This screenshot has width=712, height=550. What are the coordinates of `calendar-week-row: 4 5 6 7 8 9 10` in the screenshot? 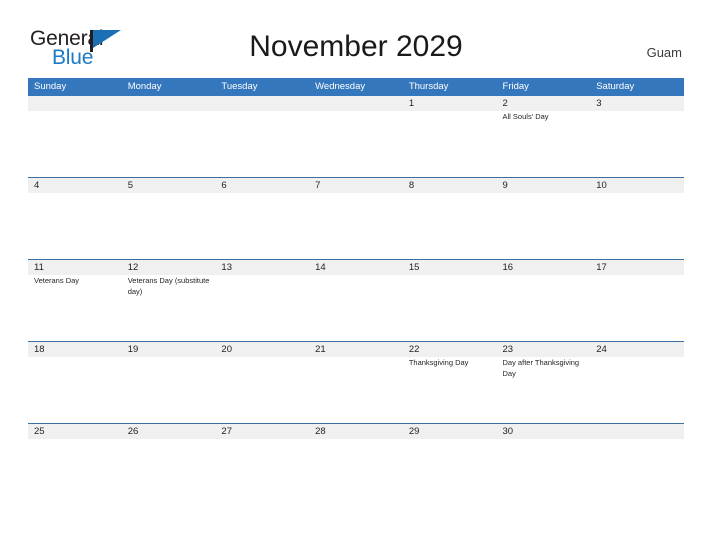 It's located at (356, 218).